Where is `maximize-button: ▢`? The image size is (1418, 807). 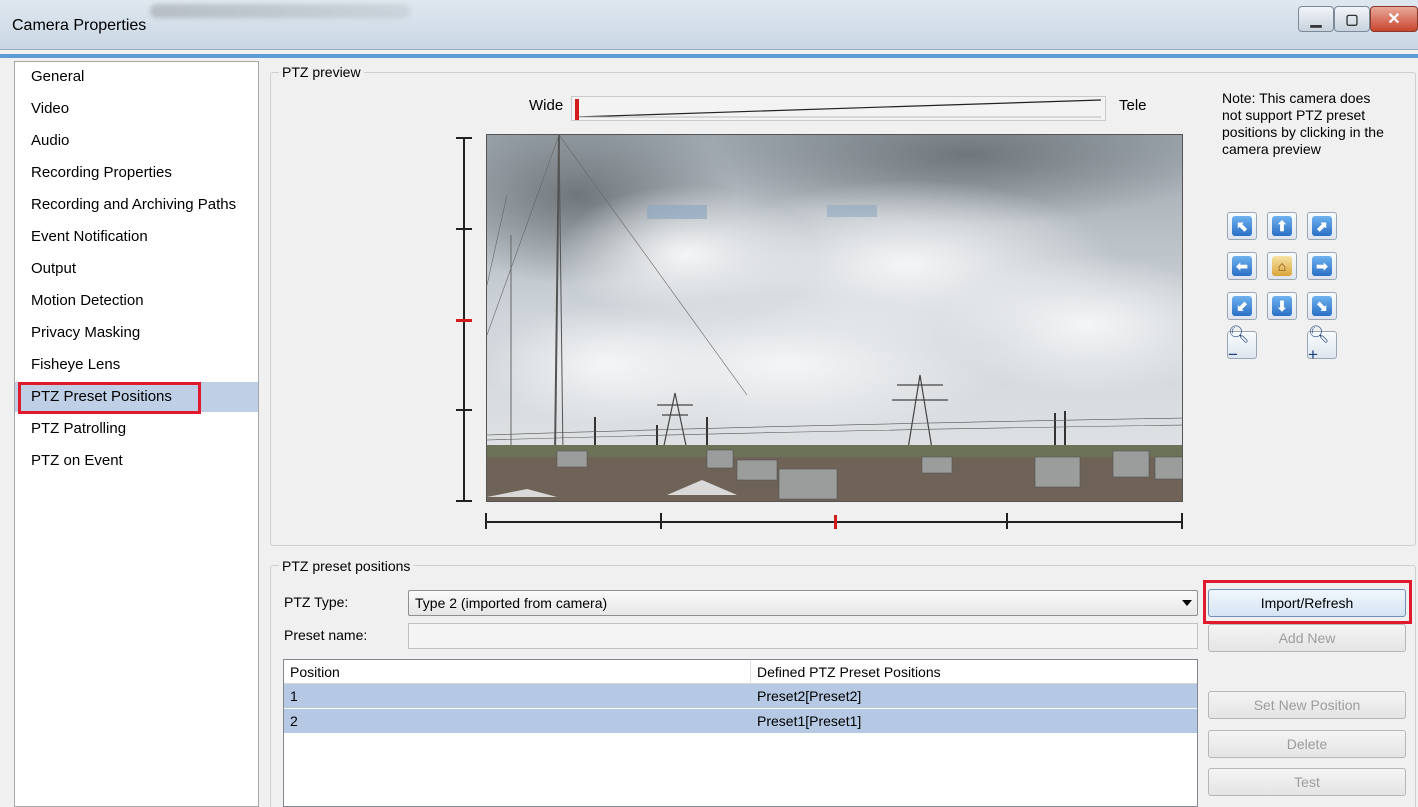
maximize-button: ▢ is located at coordinates (1352, 19).